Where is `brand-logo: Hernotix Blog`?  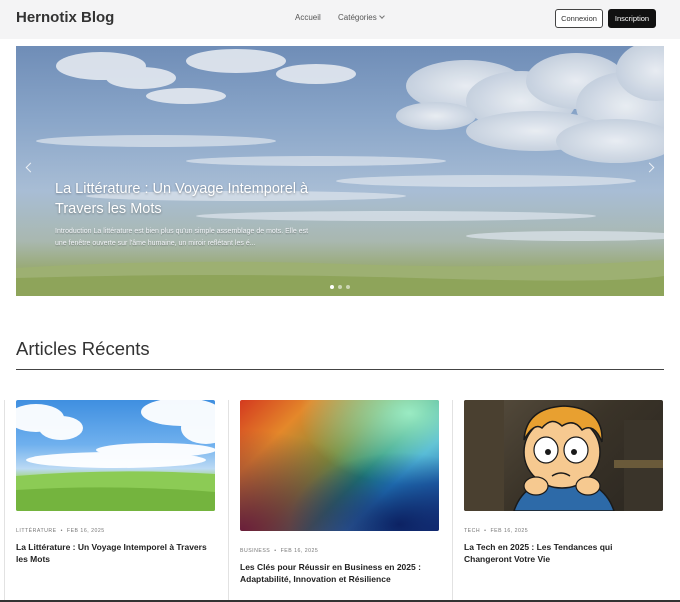 brand-logo: Hernotix Blog is located at coordinates (65, 17).